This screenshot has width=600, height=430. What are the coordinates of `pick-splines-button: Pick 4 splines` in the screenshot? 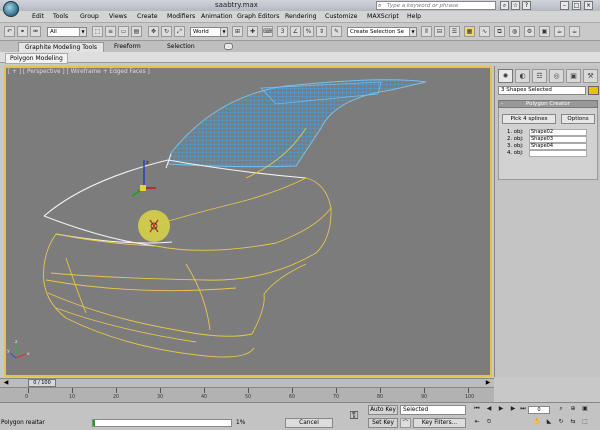 It's located at (529, 119).